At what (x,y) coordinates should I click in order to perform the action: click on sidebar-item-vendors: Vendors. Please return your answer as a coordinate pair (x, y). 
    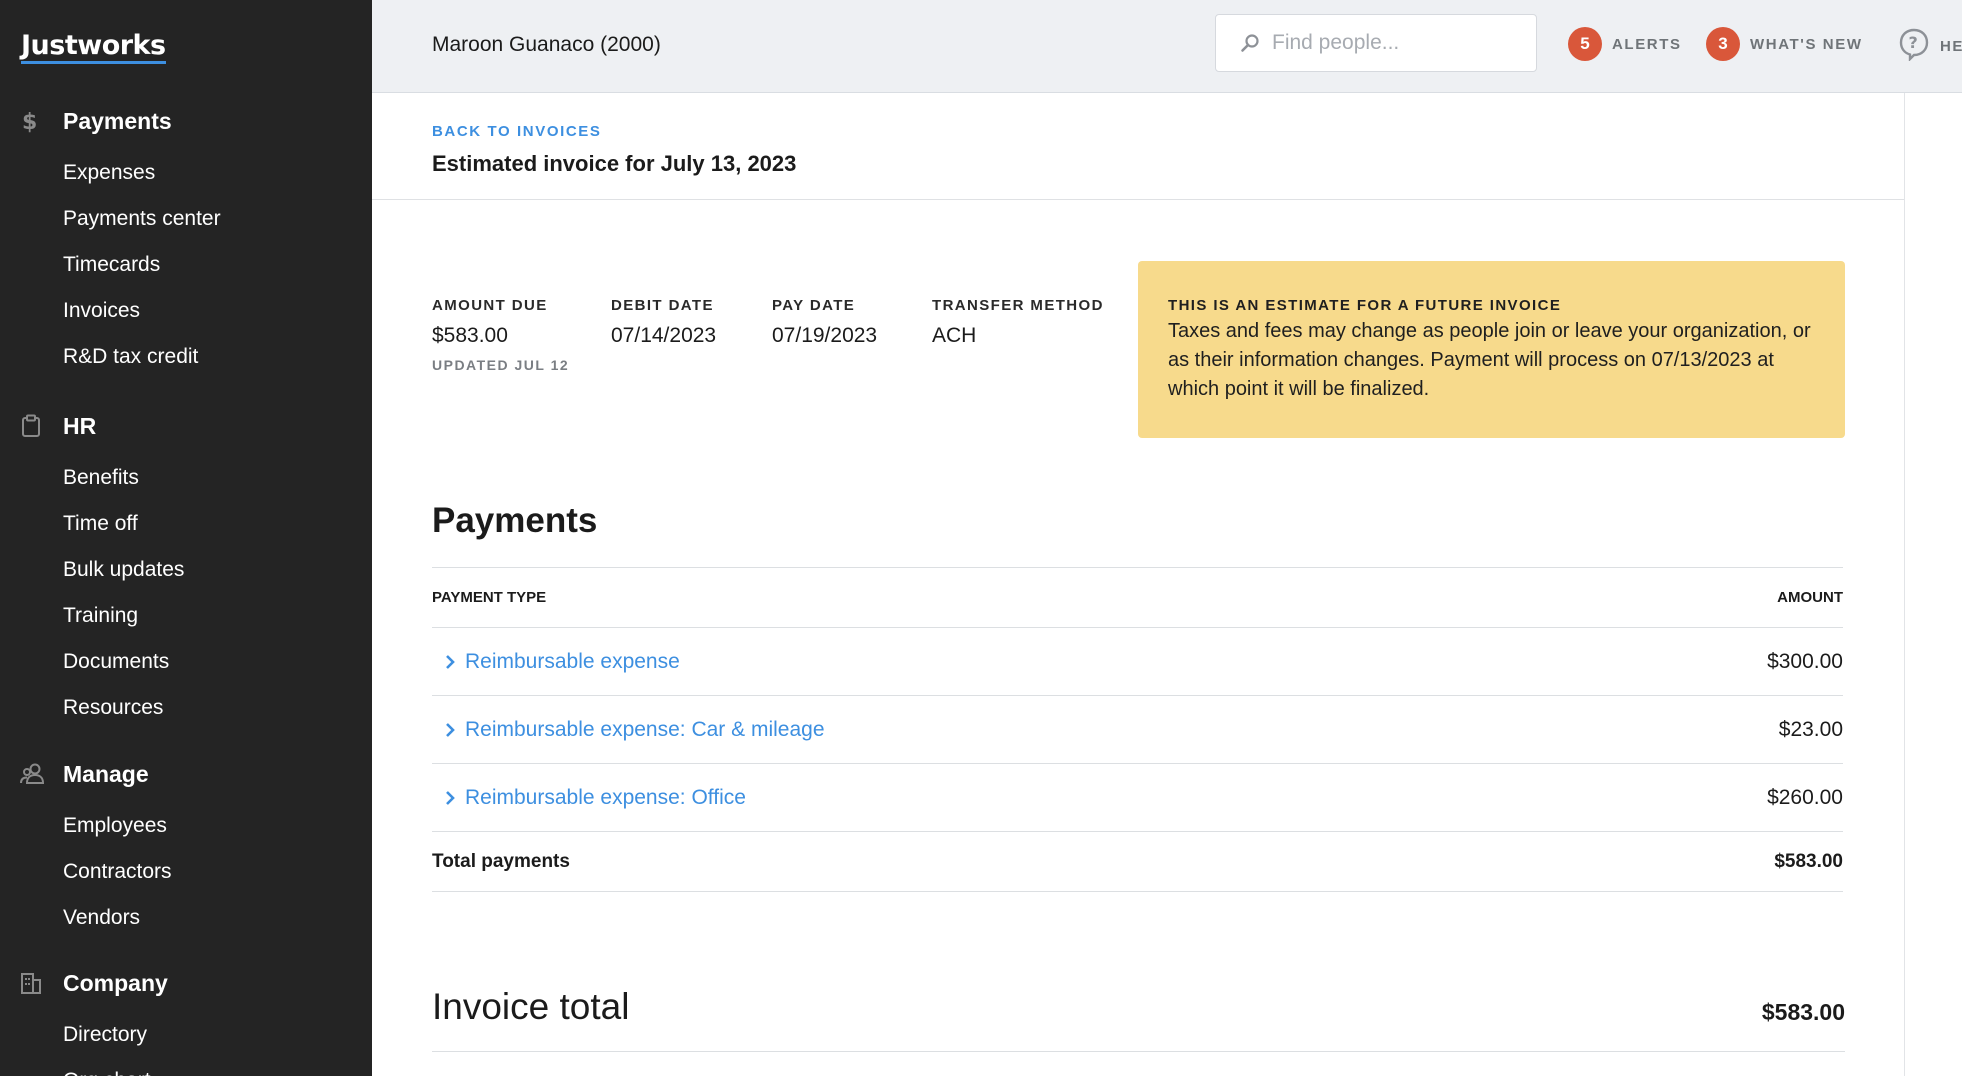
    Looking at the image, I should click on (217, 918).